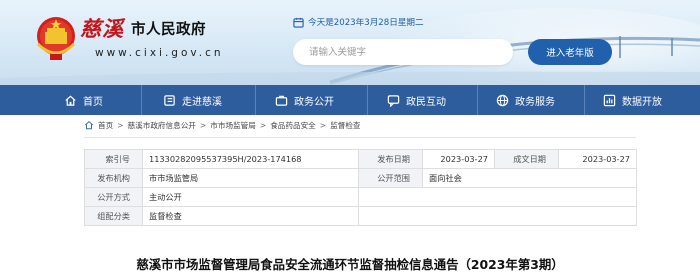 This screenshot has width=700, height=279. What do you see at coordinates (597, 159) in the screenshot?
I see `created-date-value: 2023-03-27` at bounding box center [597, 159].